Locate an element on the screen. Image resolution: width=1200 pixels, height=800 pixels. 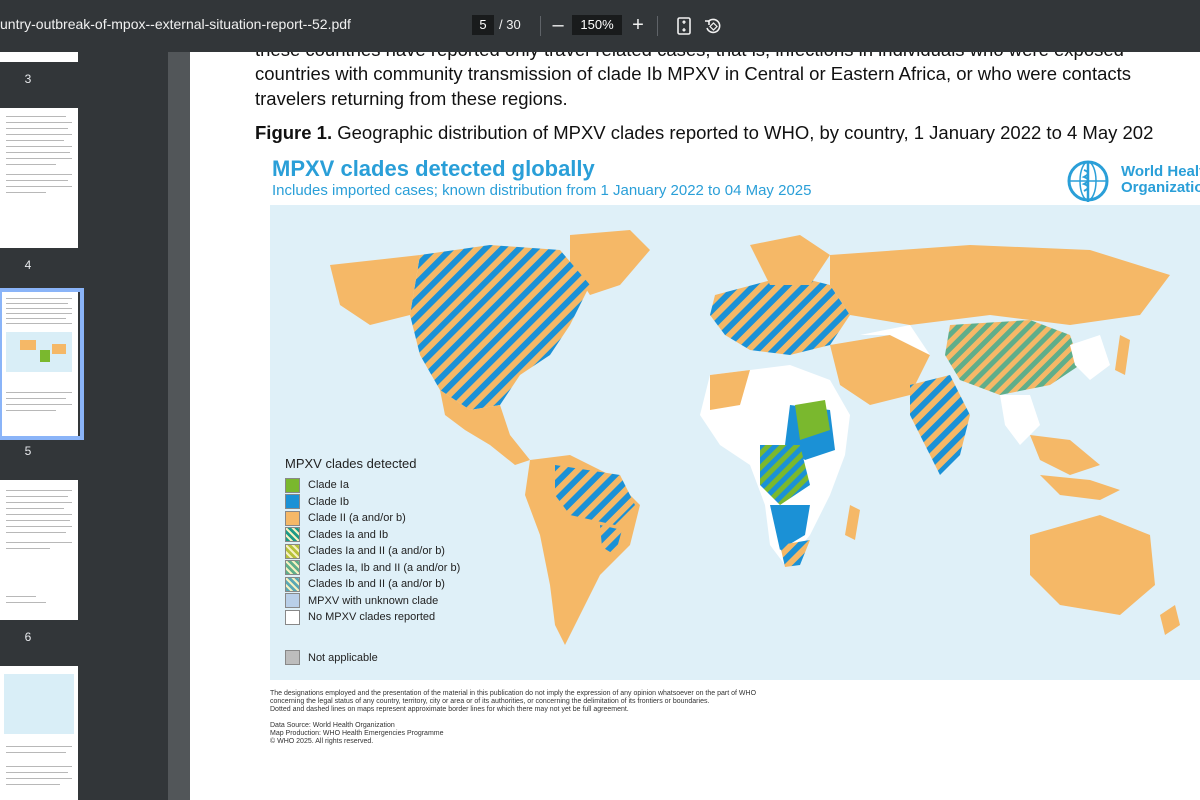
selected-thumbnail-outline is located at coordinates (42, 364).